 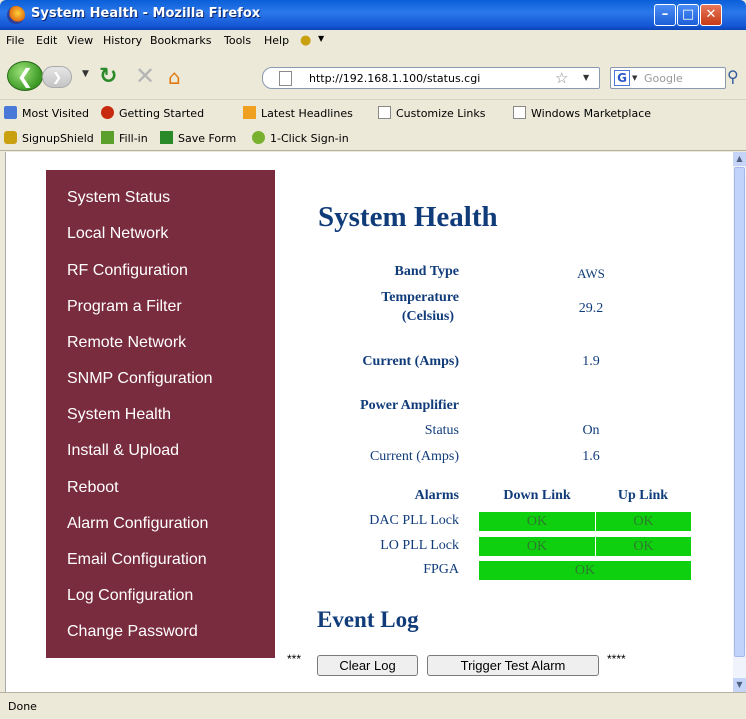 I want to click on pa-current-label: Current (Amps), so click(x=414, y=456).